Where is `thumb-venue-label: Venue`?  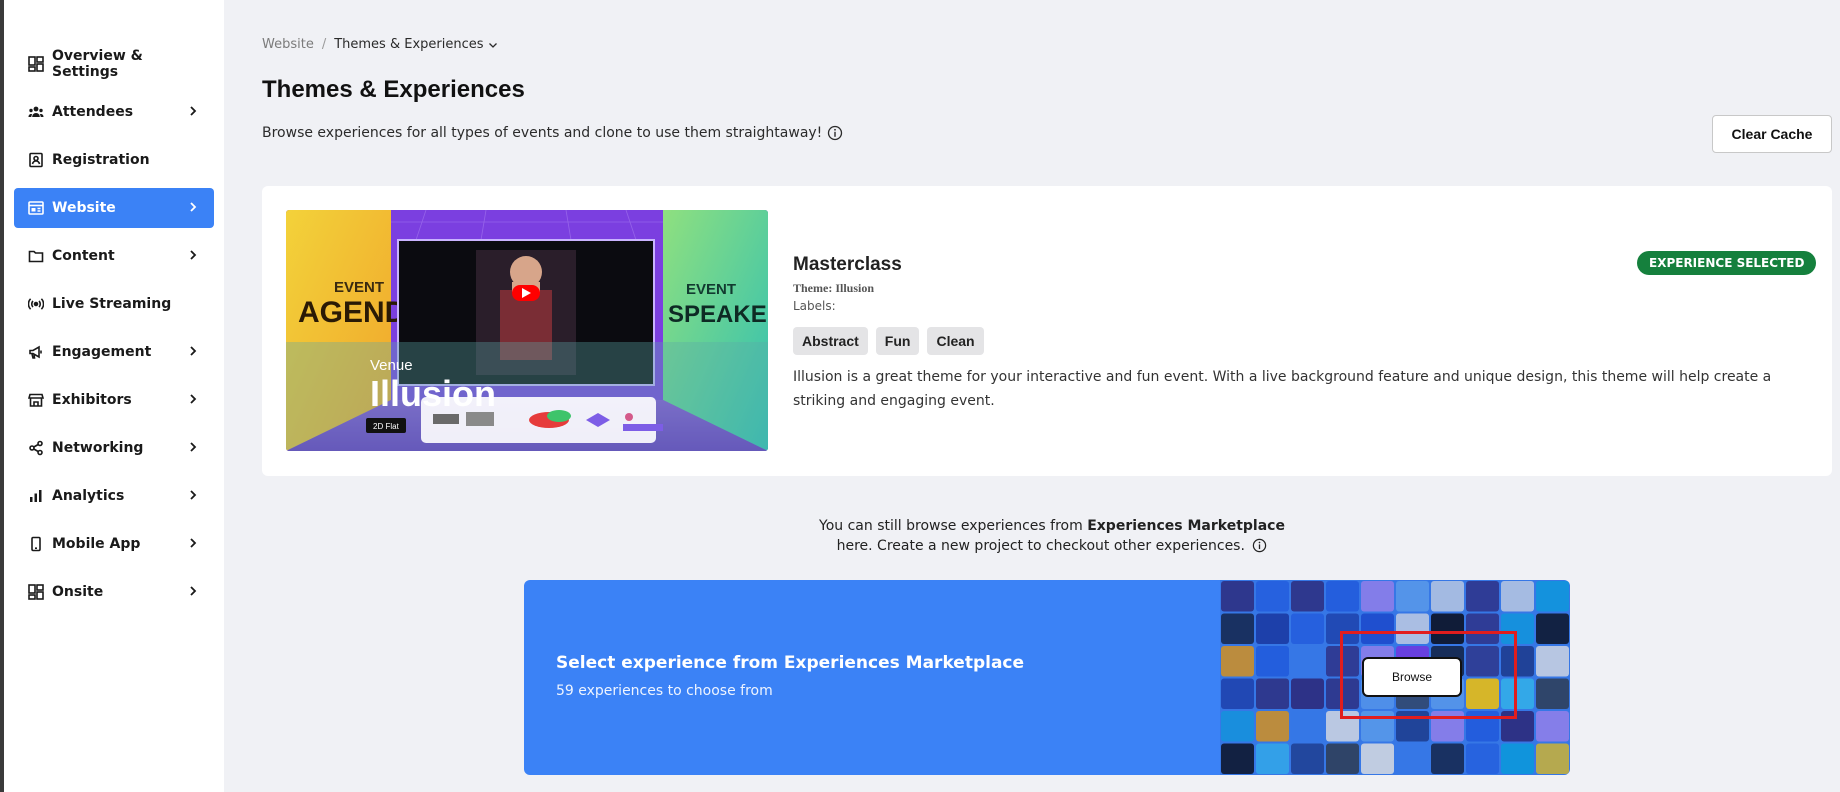
thumb-venue-label: Venue is located at coordinates (391, 365).